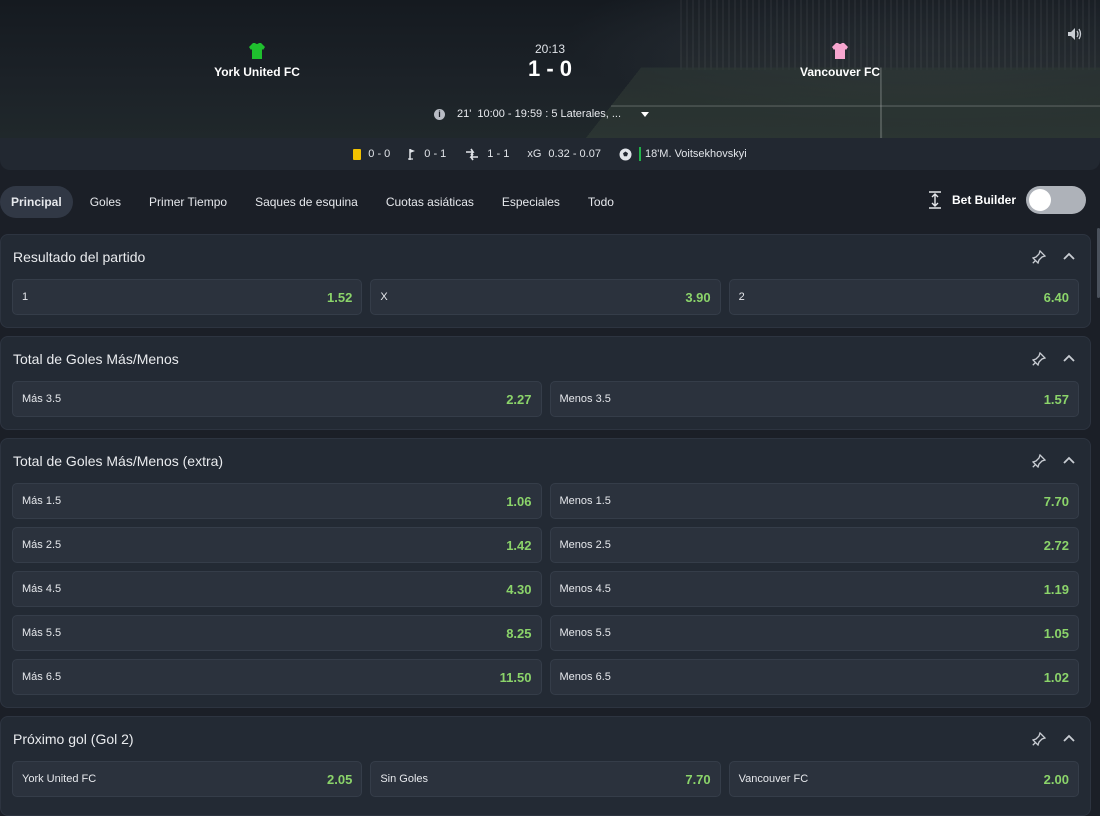  What do you see at coordinates (519, 545) in the screenshot?
I see `odd-value: 1.42` at bounding box center [519, 545].